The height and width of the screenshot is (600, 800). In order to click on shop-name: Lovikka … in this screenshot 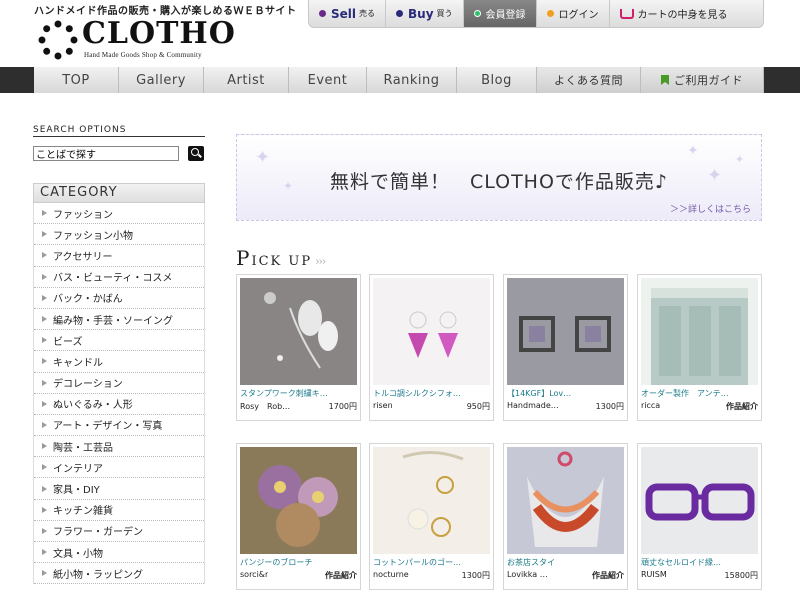, I will do `click(527, 575)`.